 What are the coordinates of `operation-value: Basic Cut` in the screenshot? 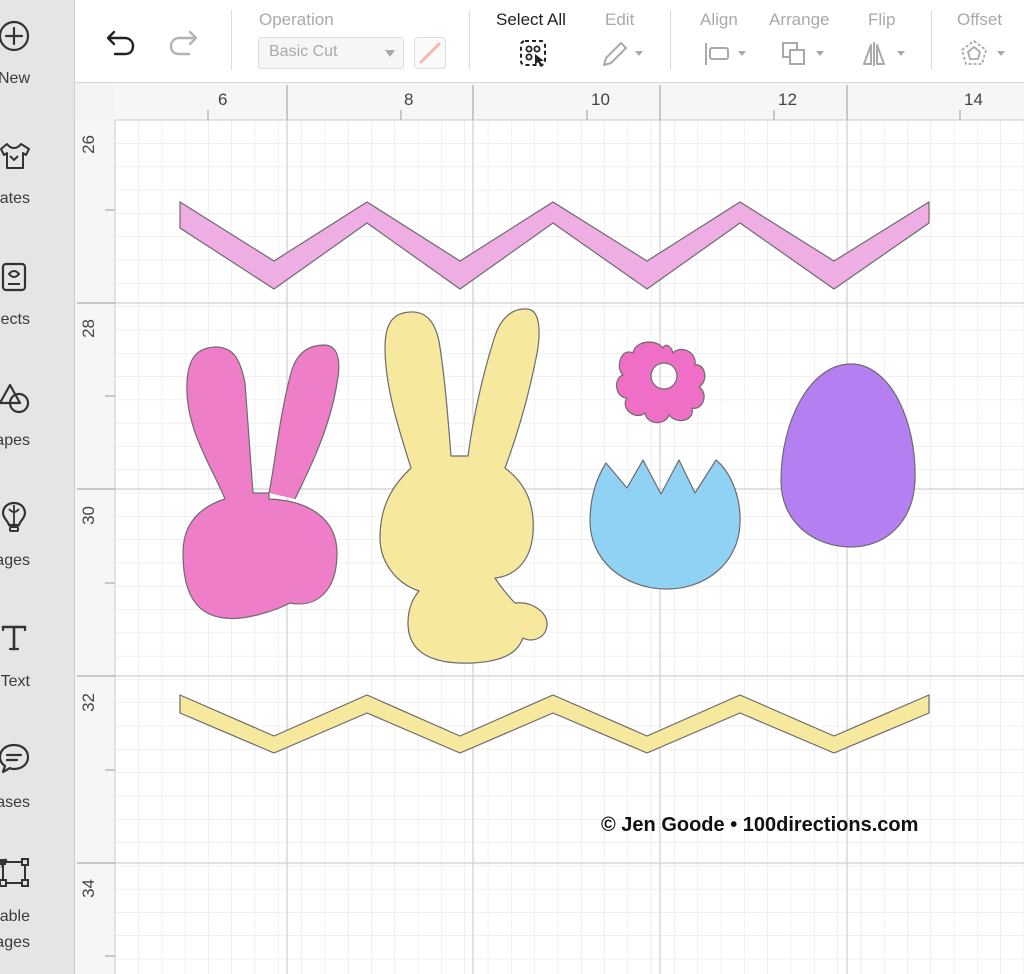 It's located at (303, 51).